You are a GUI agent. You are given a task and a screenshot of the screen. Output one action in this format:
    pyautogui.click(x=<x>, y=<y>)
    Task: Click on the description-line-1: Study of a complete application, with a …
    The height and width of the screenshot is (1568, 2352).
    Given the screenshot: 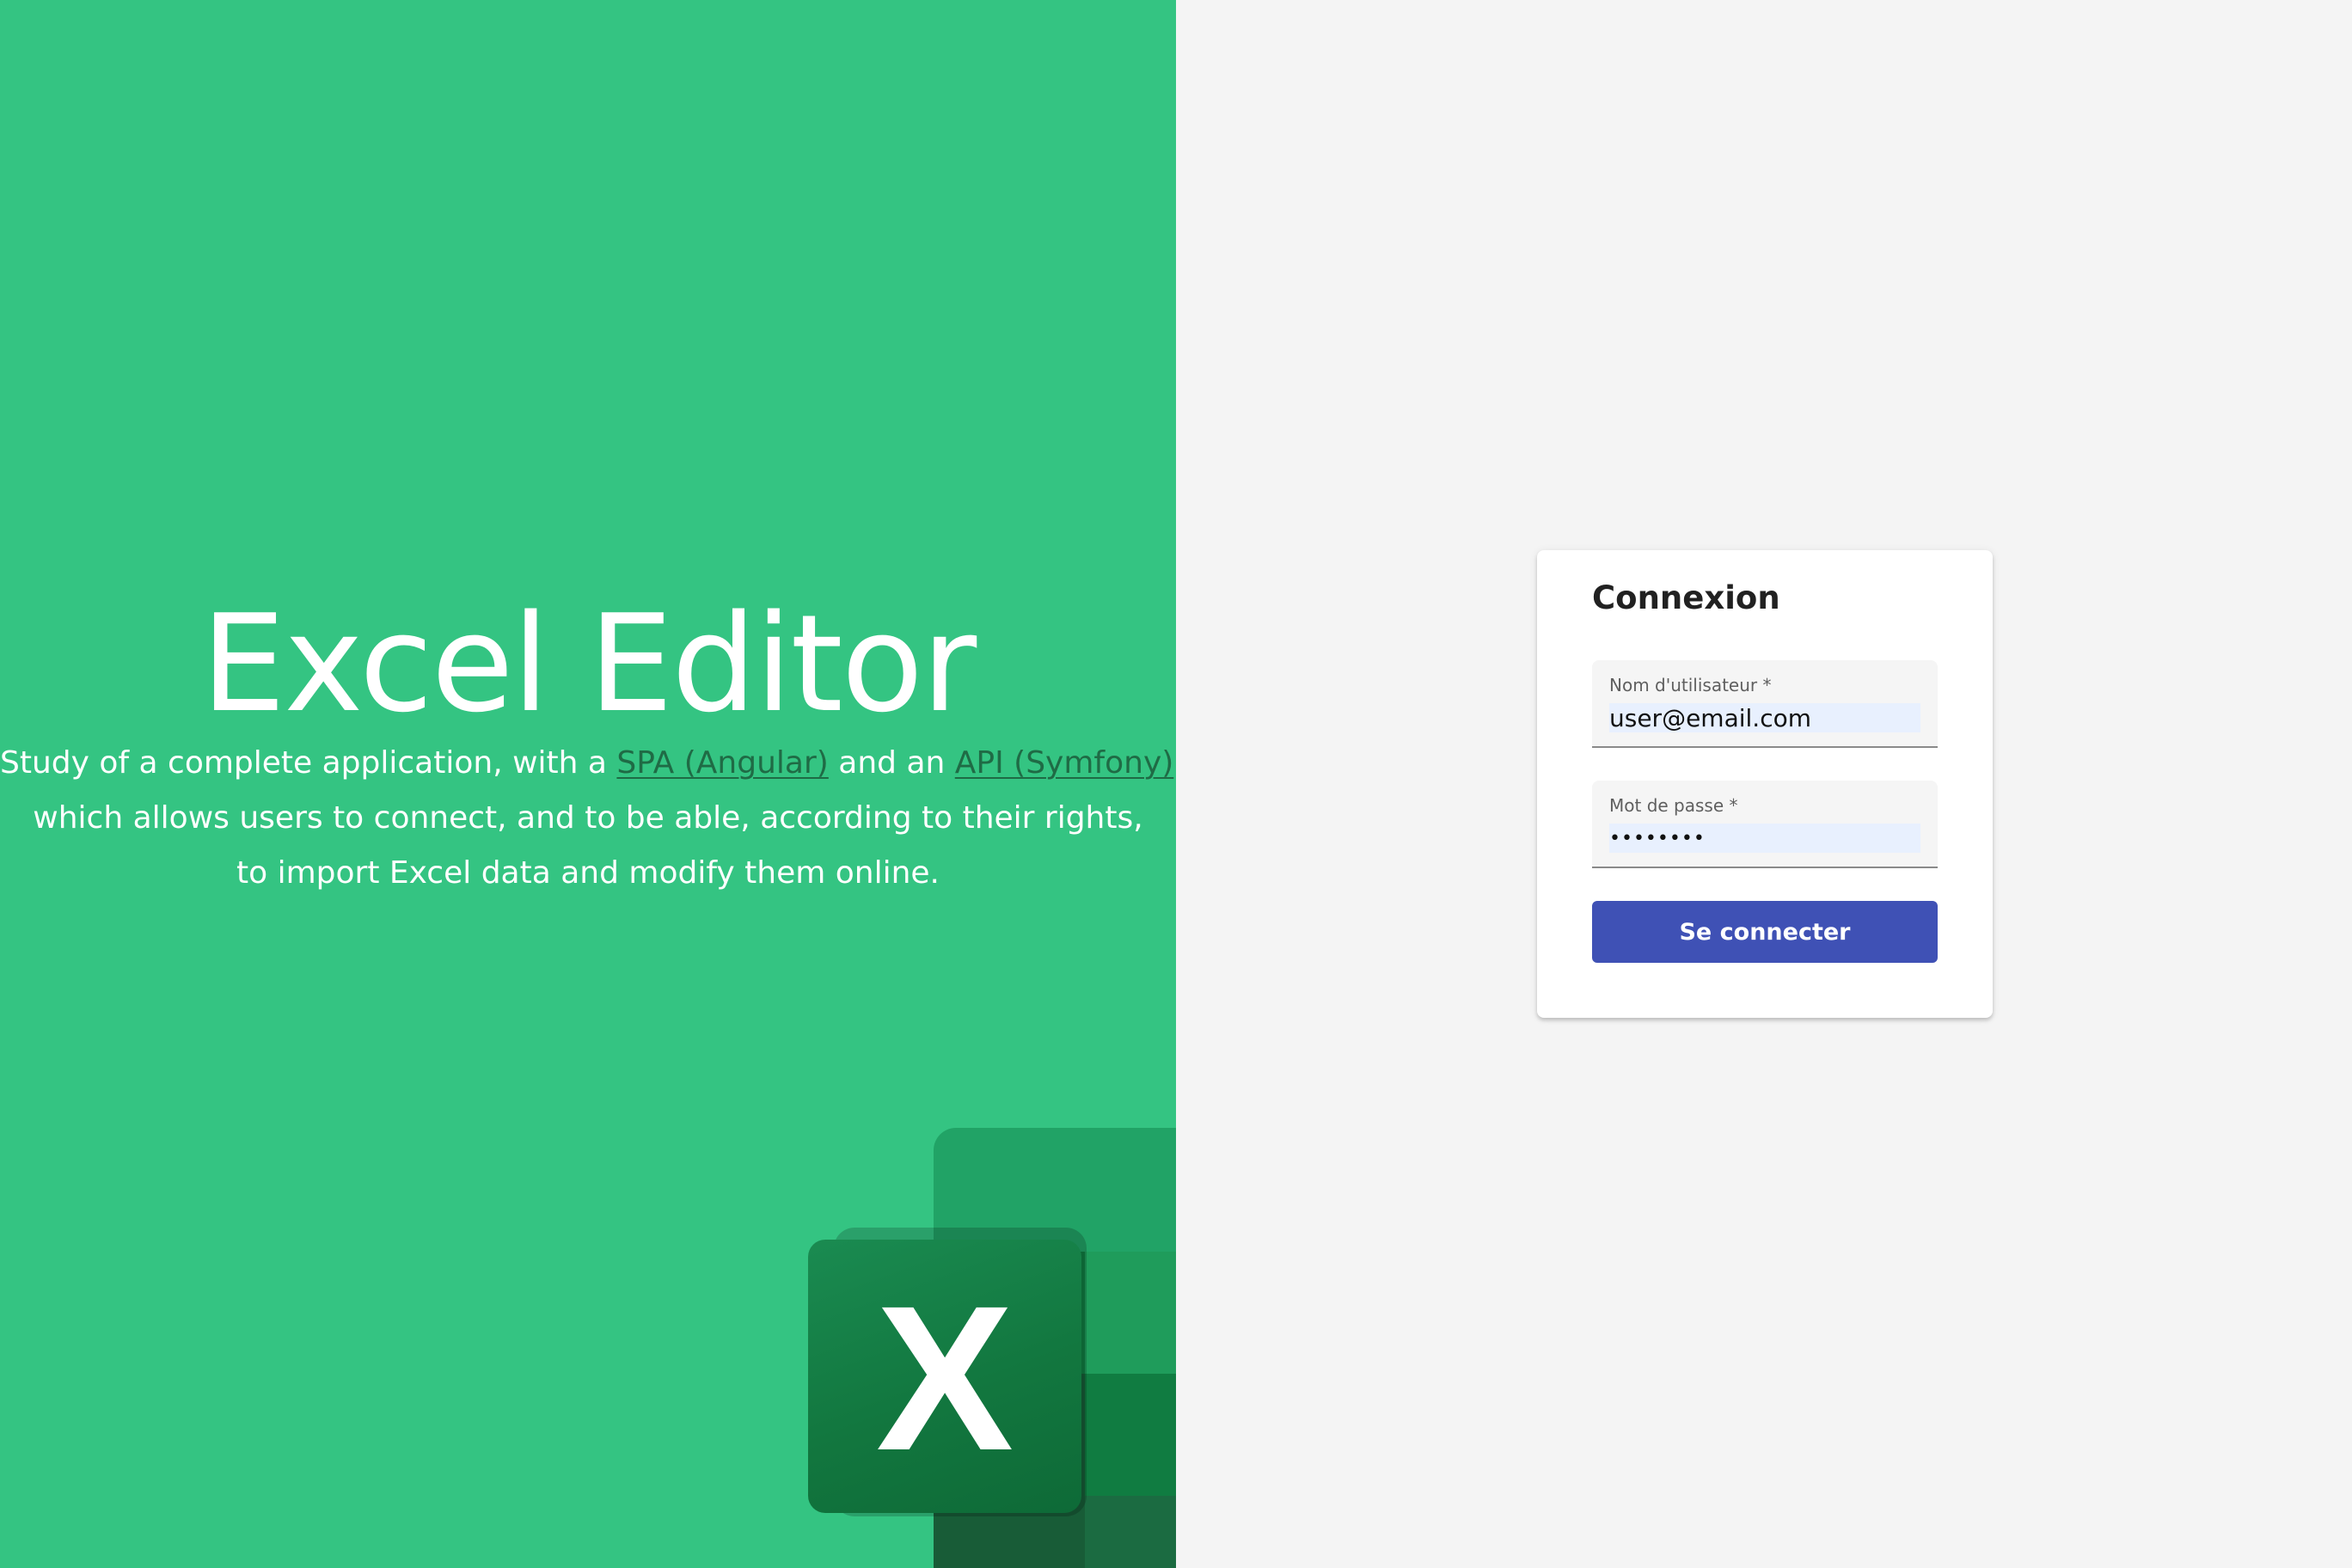 What is the action you would take?
    pyautogui.click(x=588, y=763)
    